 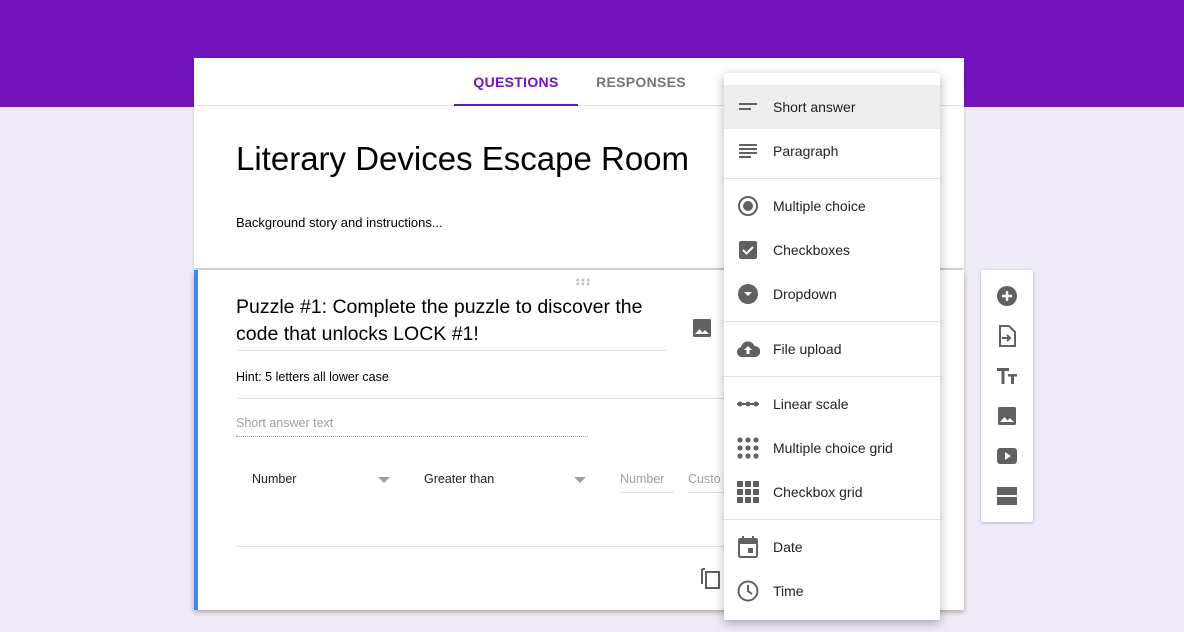 What do you see at coordinates (506, 384) in the screenshot?
I see `question-description: Hint: 5 letters all lower case` at bounding box center [506, 384].